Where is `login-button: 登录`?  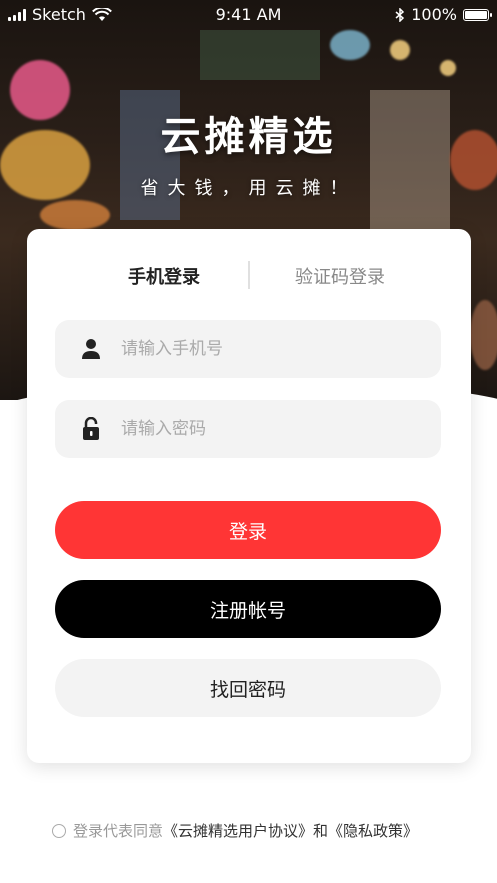
login-button: 登录 is located at coordinates (248, 530).